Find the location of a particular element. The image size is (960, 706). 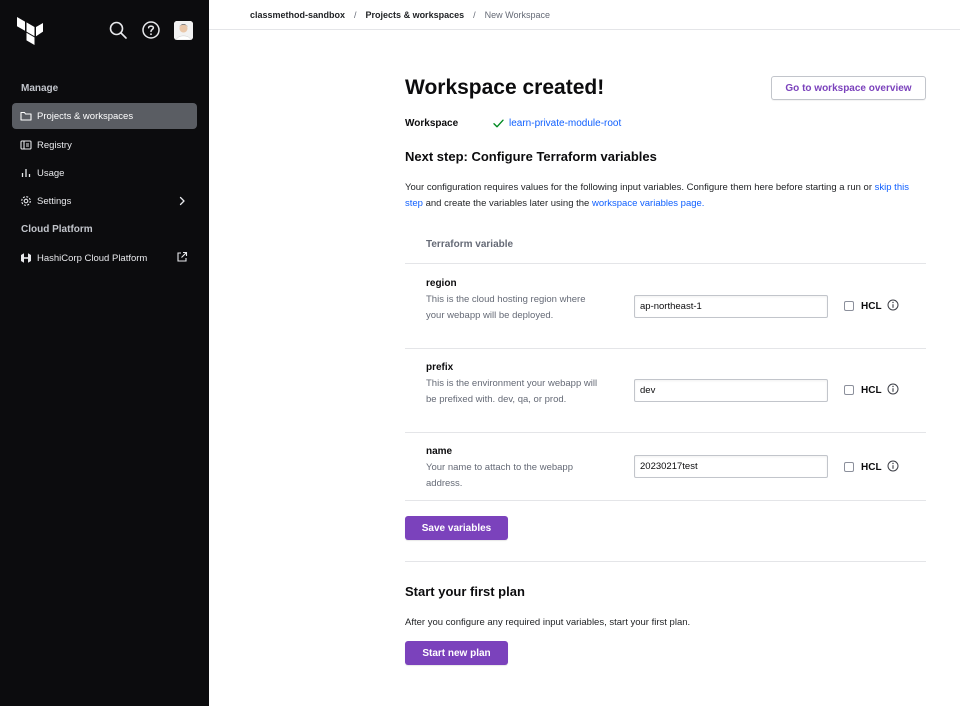

region-hcl-checkbox is located at coordinates (849, 306).